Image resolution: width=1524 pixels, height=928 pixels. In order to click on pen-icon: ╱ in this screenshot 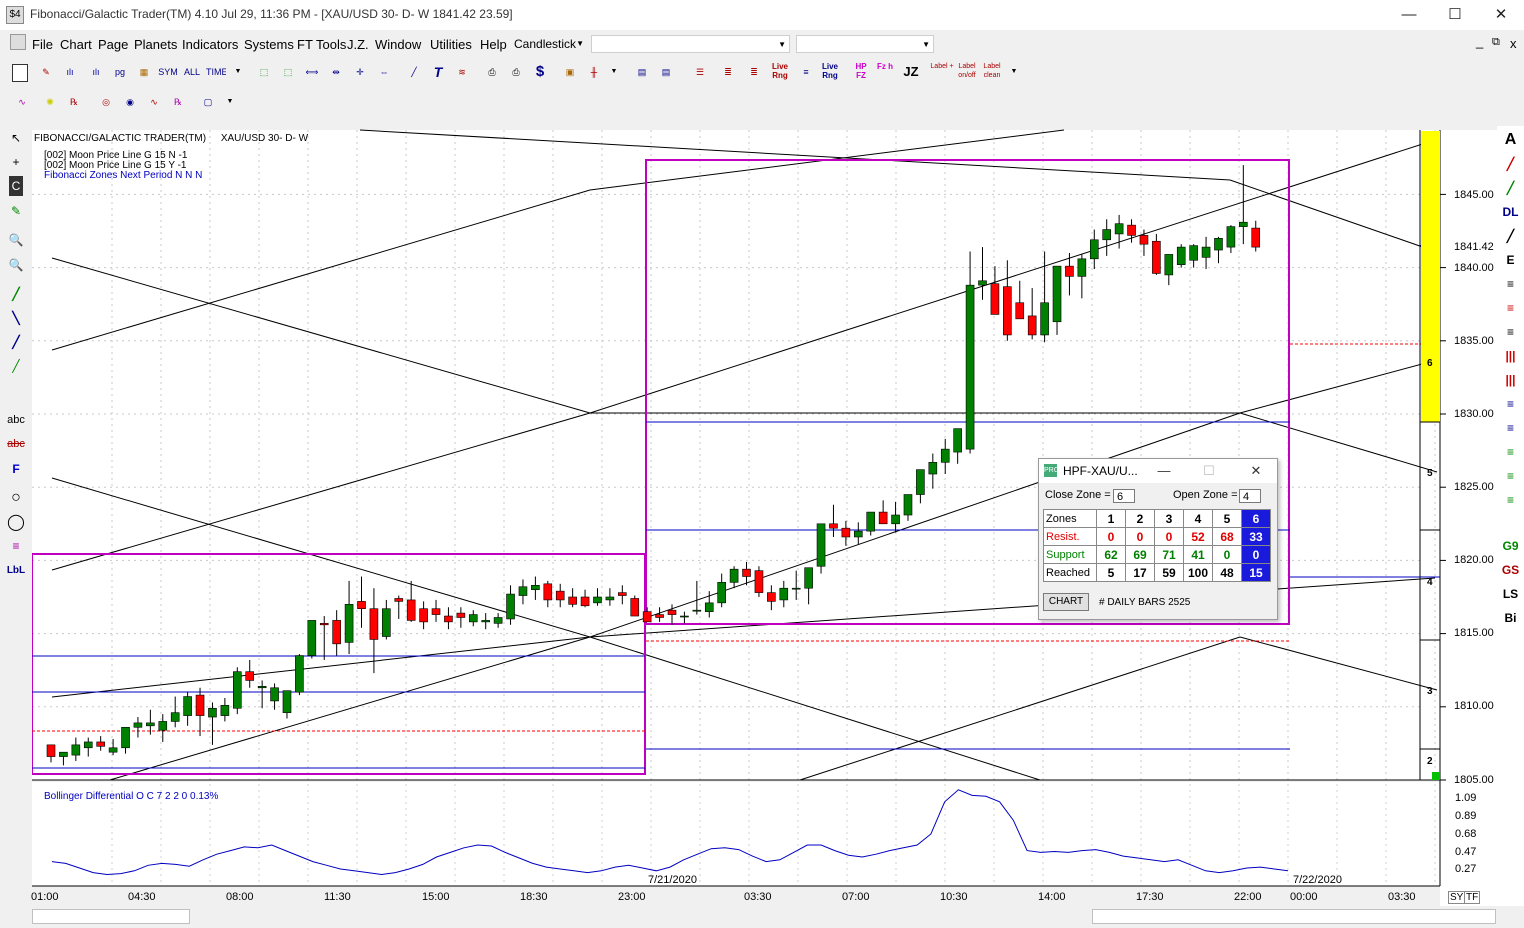, I will do `click(414, 72)`.